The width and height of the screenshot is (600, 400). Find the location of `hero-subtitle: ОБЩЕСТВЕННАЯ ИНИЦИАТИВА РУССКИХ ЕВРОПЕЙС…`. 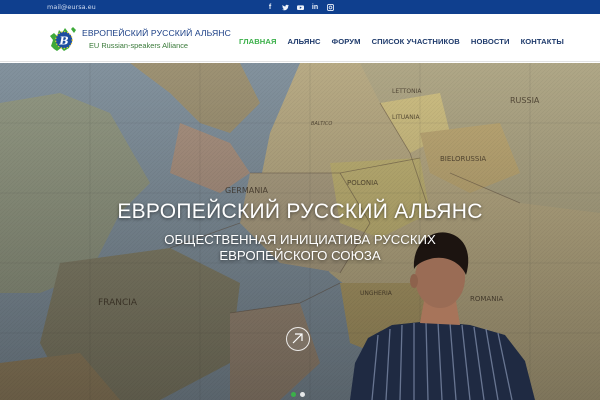

hero-subtitle: ОБЩЕСТВЕННАЯ ИНИЦИАТИВА РУССКИХ ЕВРОПЕЙС… is located at coordinates (300, 247).